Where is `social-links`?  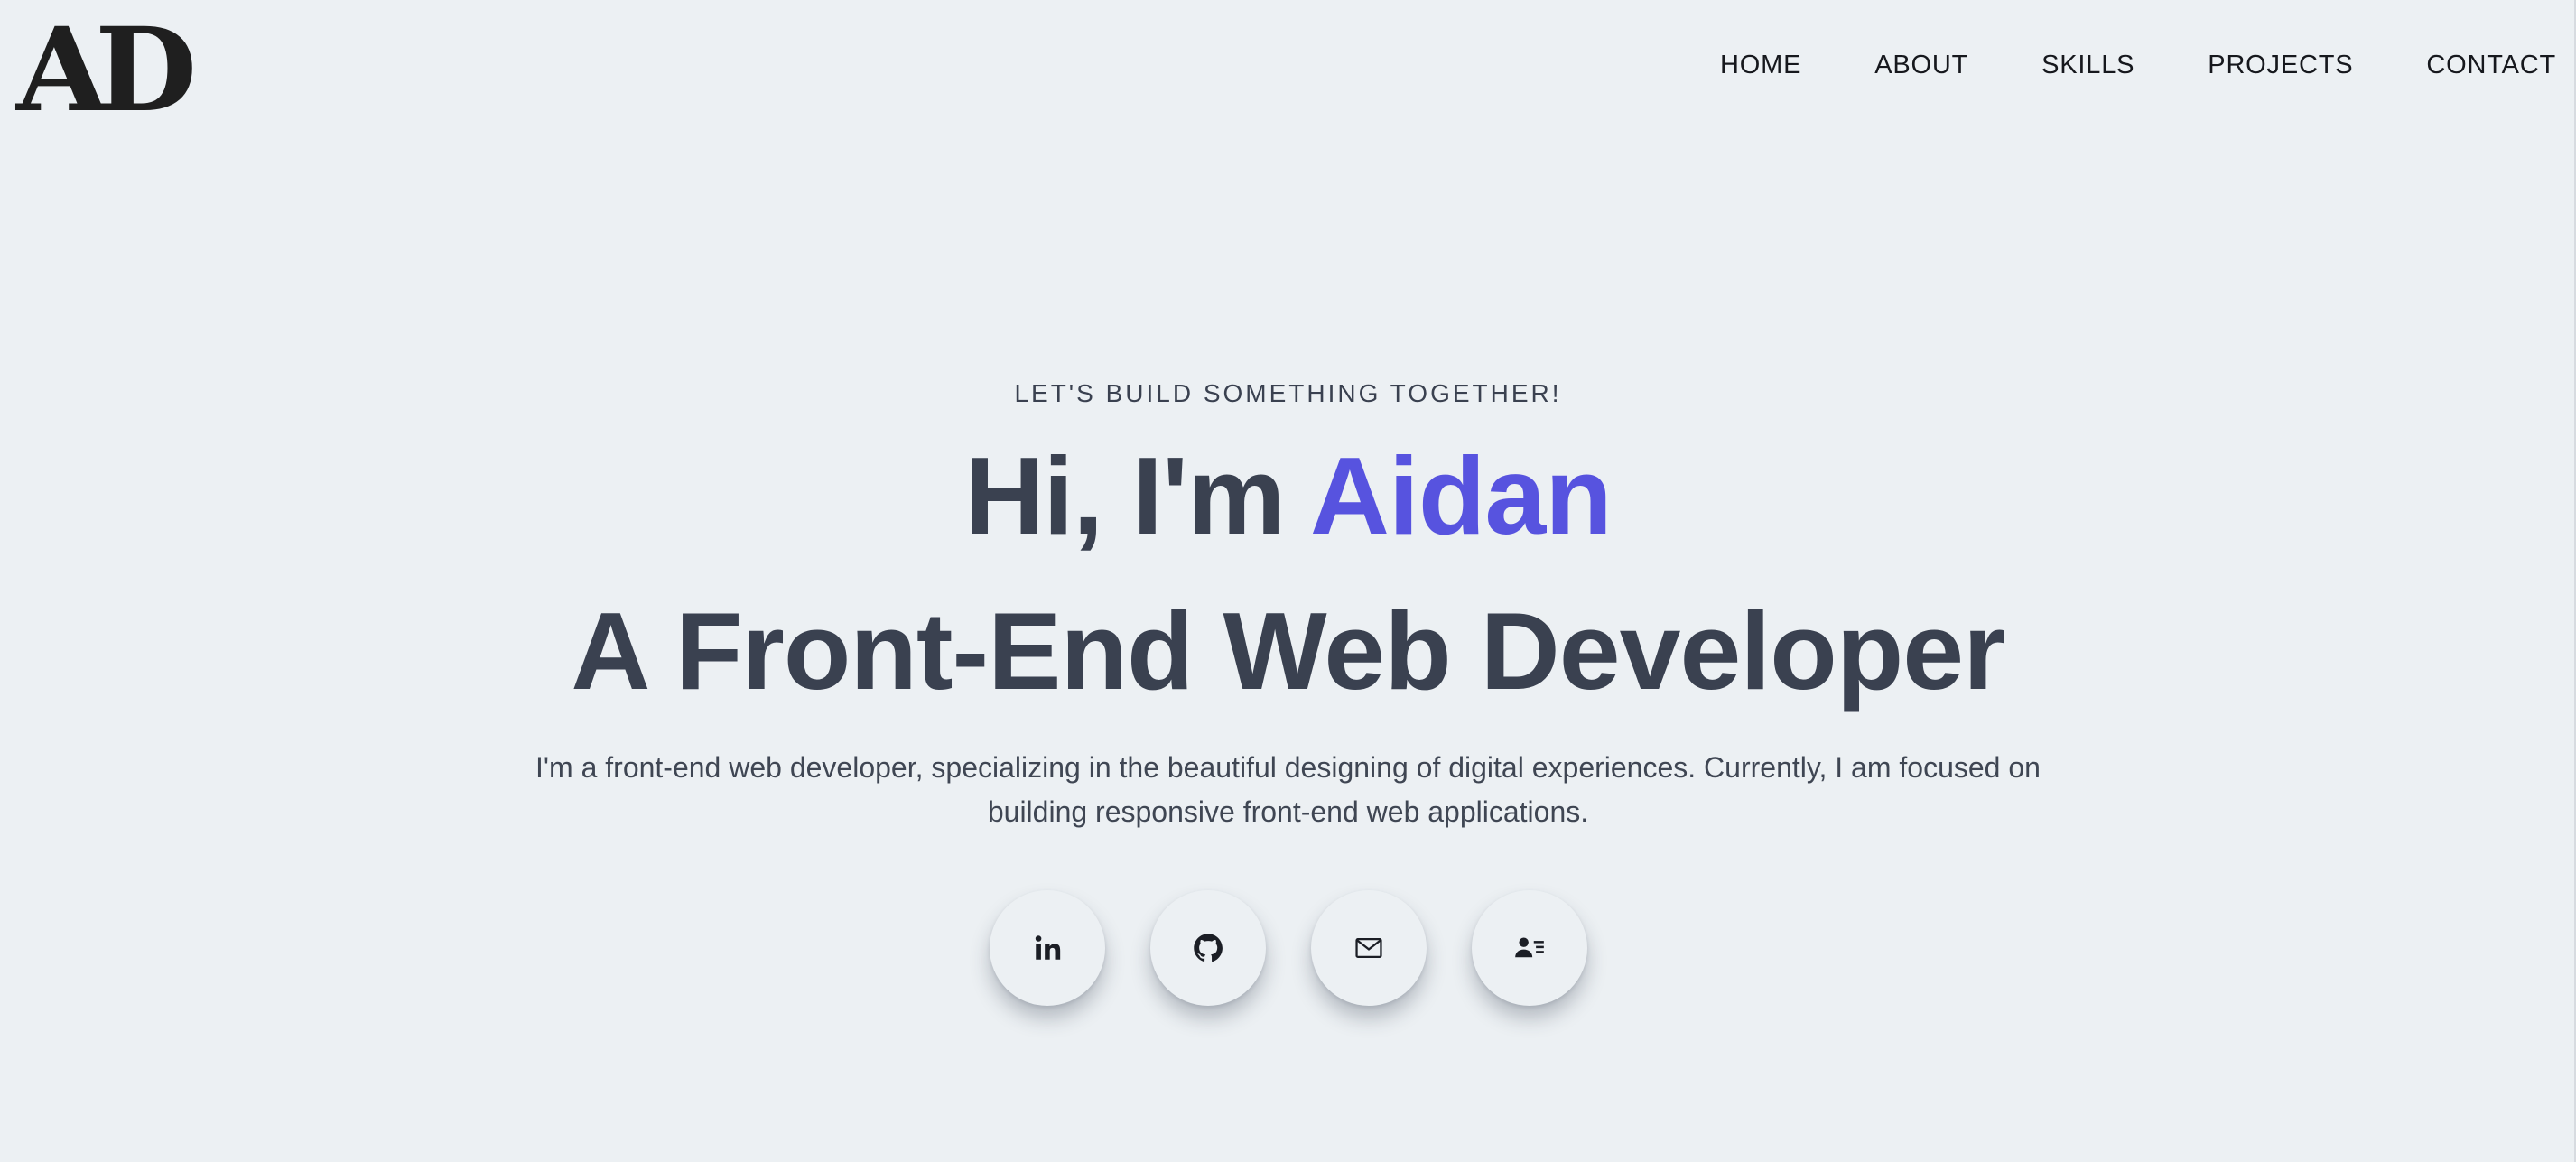
social-links is located at coordinates (1288, 948).